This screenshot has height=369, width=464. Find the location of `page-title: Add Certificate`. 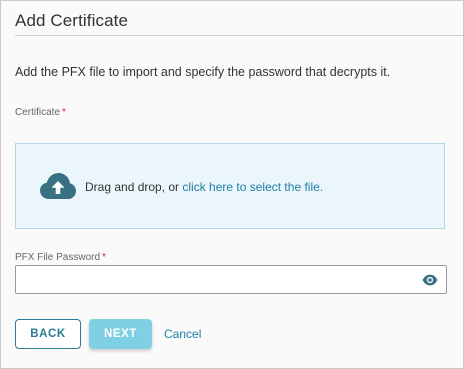

page-title: Add Certificate is located at coordinates (71, 20).